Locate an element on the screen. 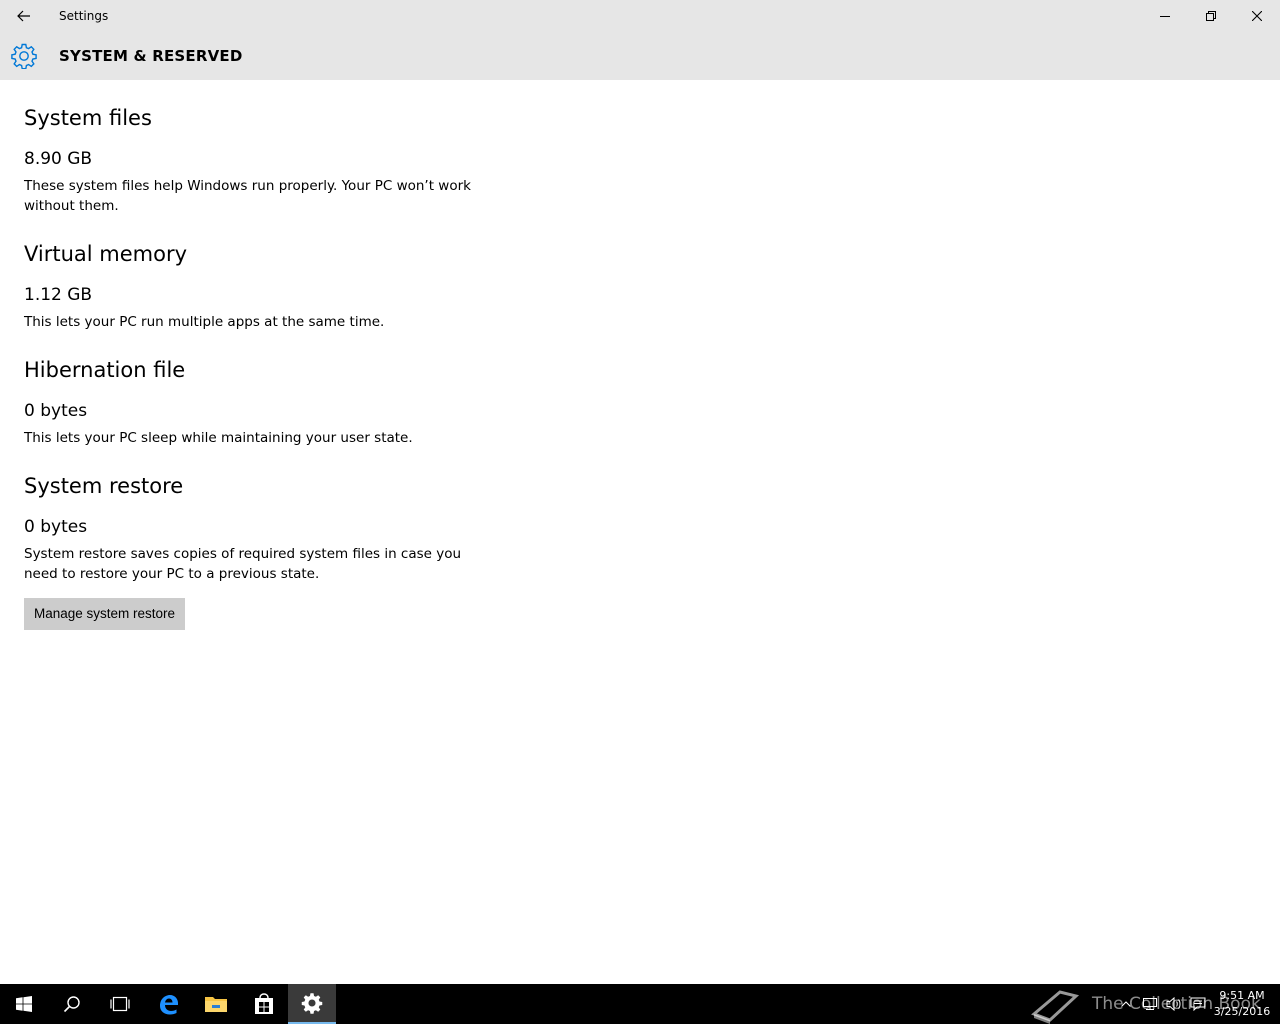 The width and height of the screenshot is (1280, 1024). search-button is located at coordinates (72, 1004).